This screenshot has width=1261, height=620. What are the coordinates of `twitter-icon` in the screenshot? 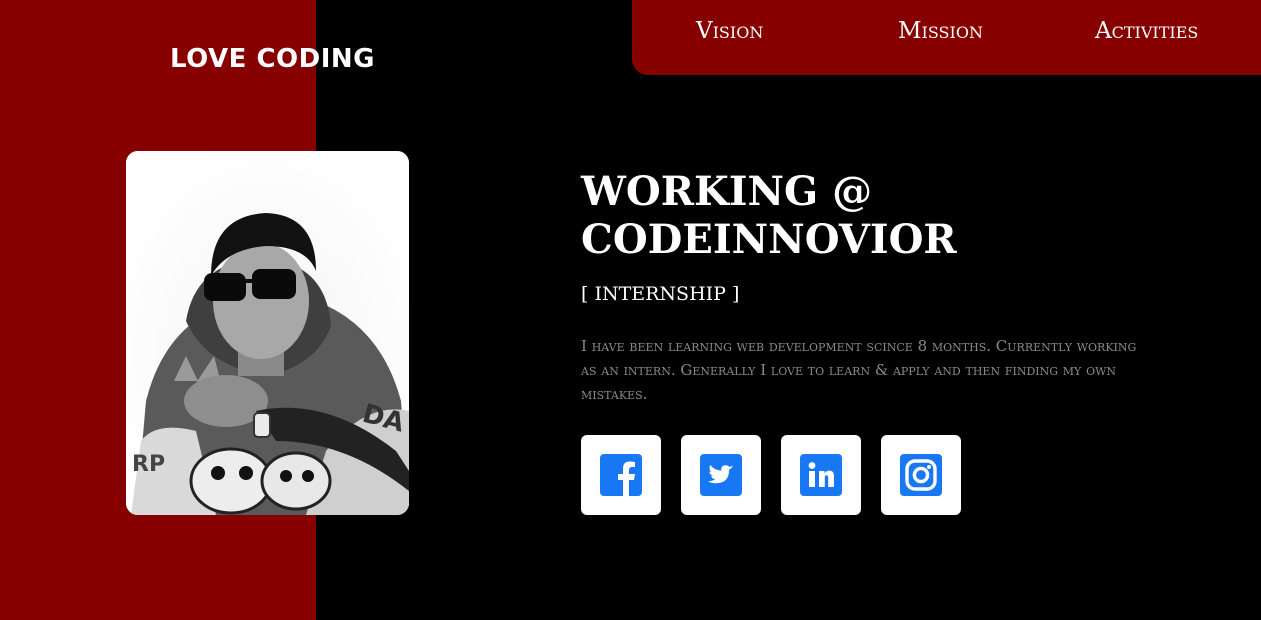 It's located at (721, 475).